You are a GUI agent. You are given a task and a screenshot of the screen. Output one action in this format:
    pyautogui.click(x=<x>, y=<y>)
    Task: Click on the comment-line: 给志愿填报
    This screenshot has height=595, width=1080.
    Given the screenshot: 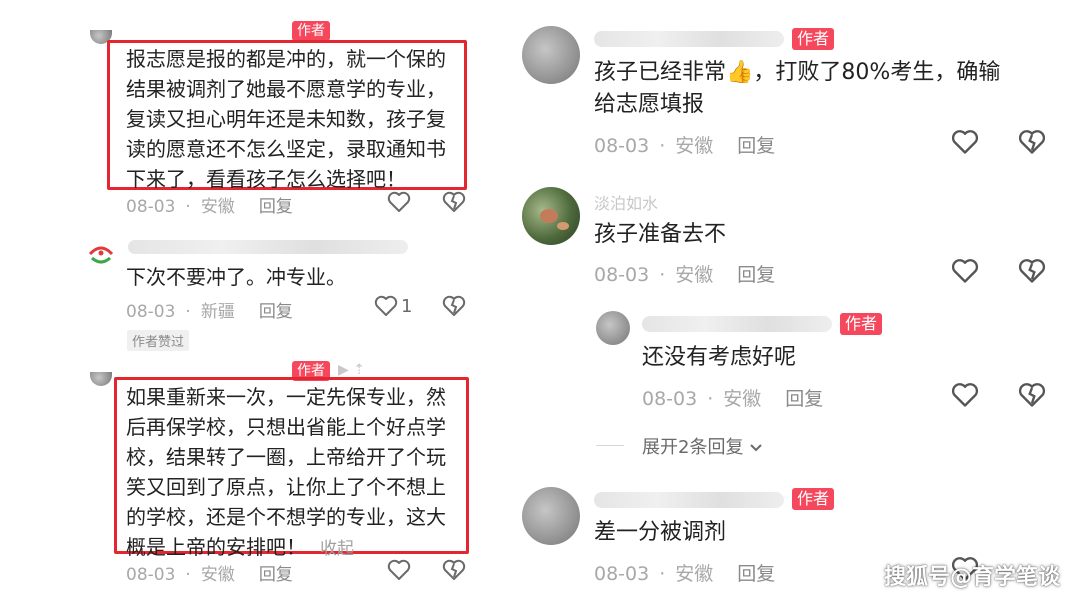 What is the action you would take?
    pyautogui.click(x=649, y=104)
    